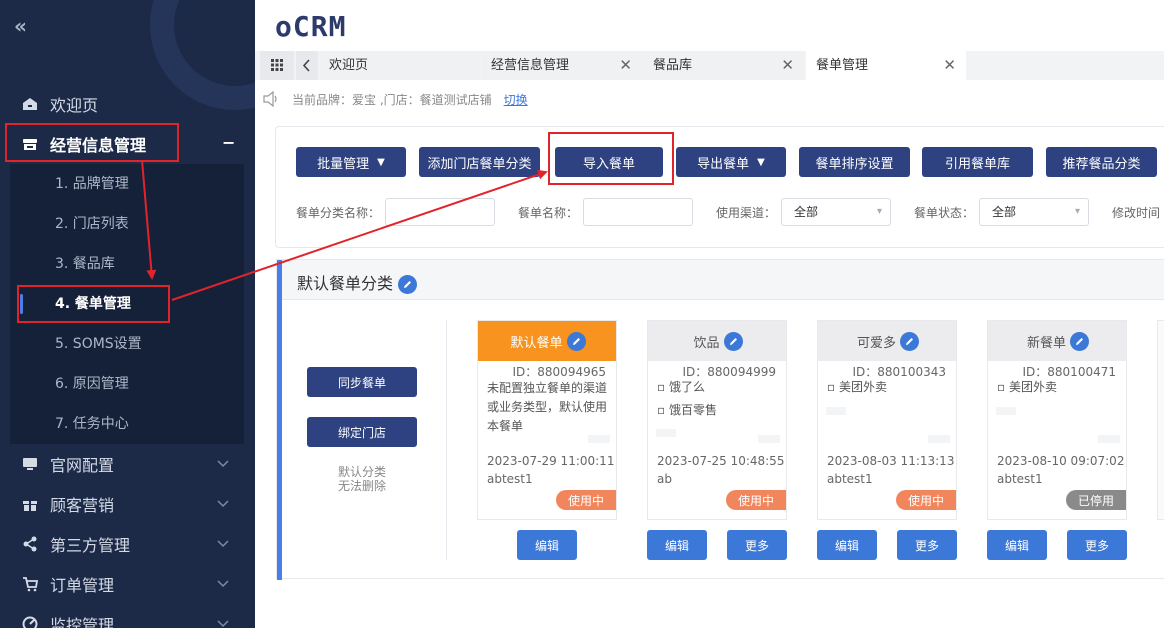 Image resolution: width=1164 pixels, height=628 pixels. I want to click on annotation-arrows, so click(344, 230).